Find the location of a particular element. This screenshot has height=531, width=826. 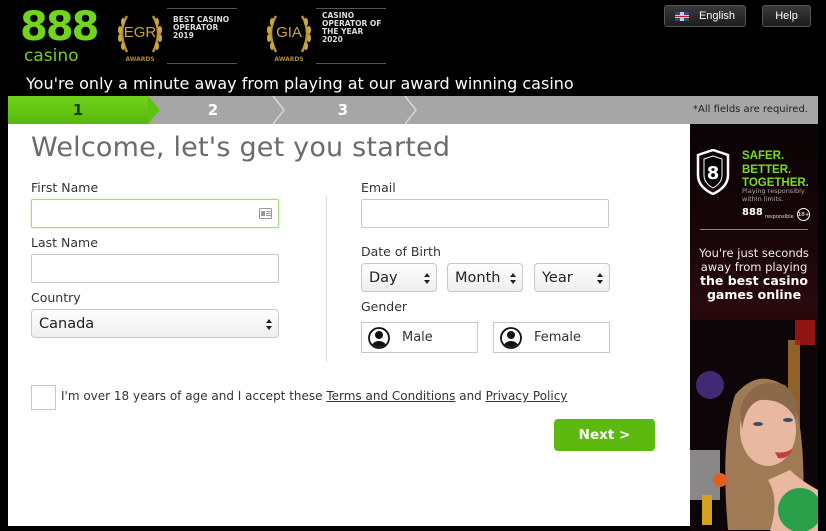

uk-flag-icon is located at coordinates (681, 16).